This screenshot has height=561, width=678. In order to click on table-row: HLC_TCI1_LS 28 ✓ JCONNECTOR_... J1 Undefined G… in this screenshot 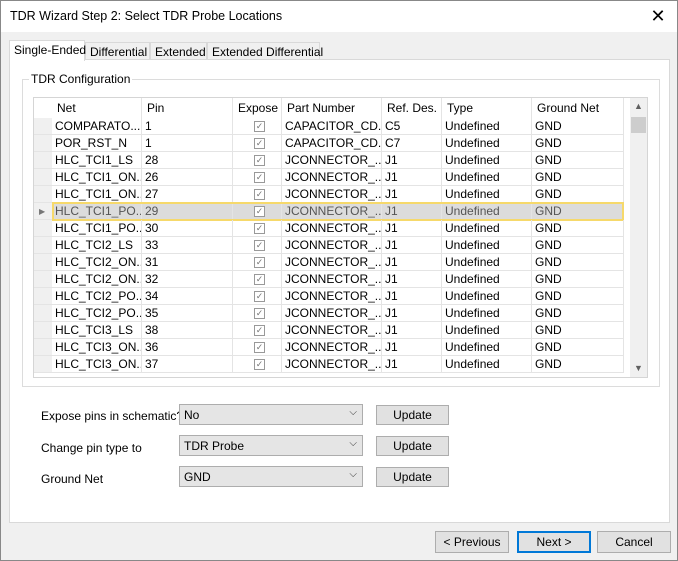, I will do `click(332, 160)`.